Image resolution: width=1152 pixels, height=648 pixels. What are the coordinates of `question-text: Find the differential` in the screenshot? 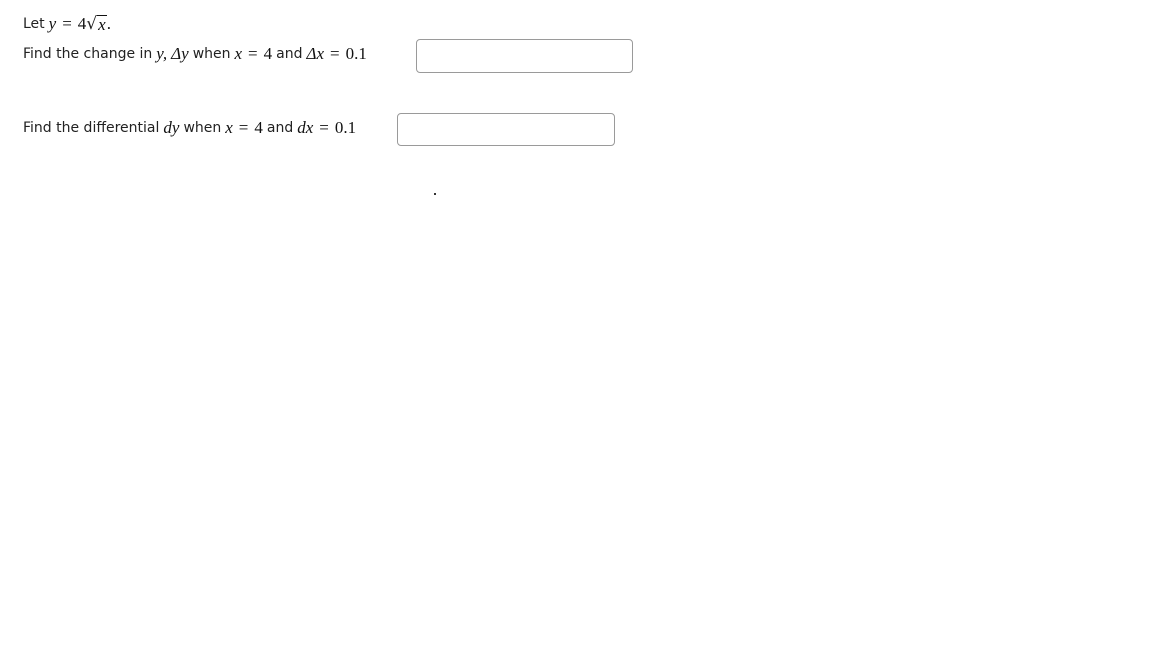 It's located at (91, 128).